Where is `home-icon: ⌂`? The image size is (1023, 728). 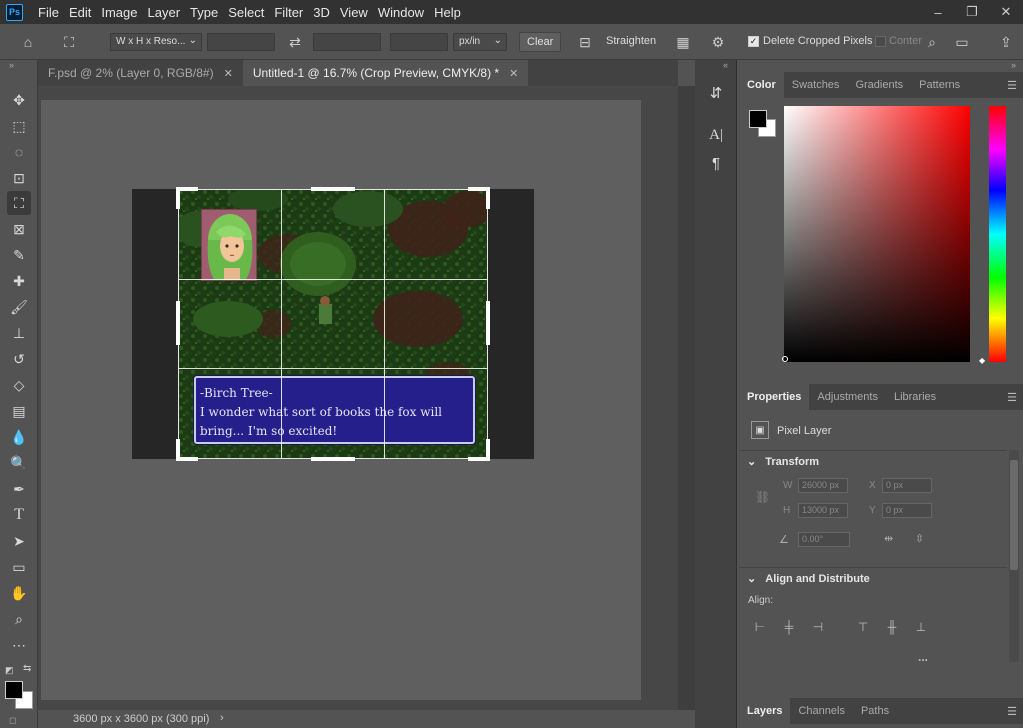
home-icon: ⌂ is located at coordinates (28, 42).